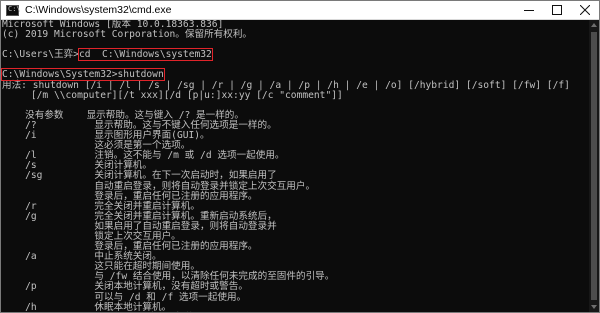 The image size is (600, 313). I want to click on console-line: C:\Users\王弈>cd C:\Windows\system32, so click(107, 55).